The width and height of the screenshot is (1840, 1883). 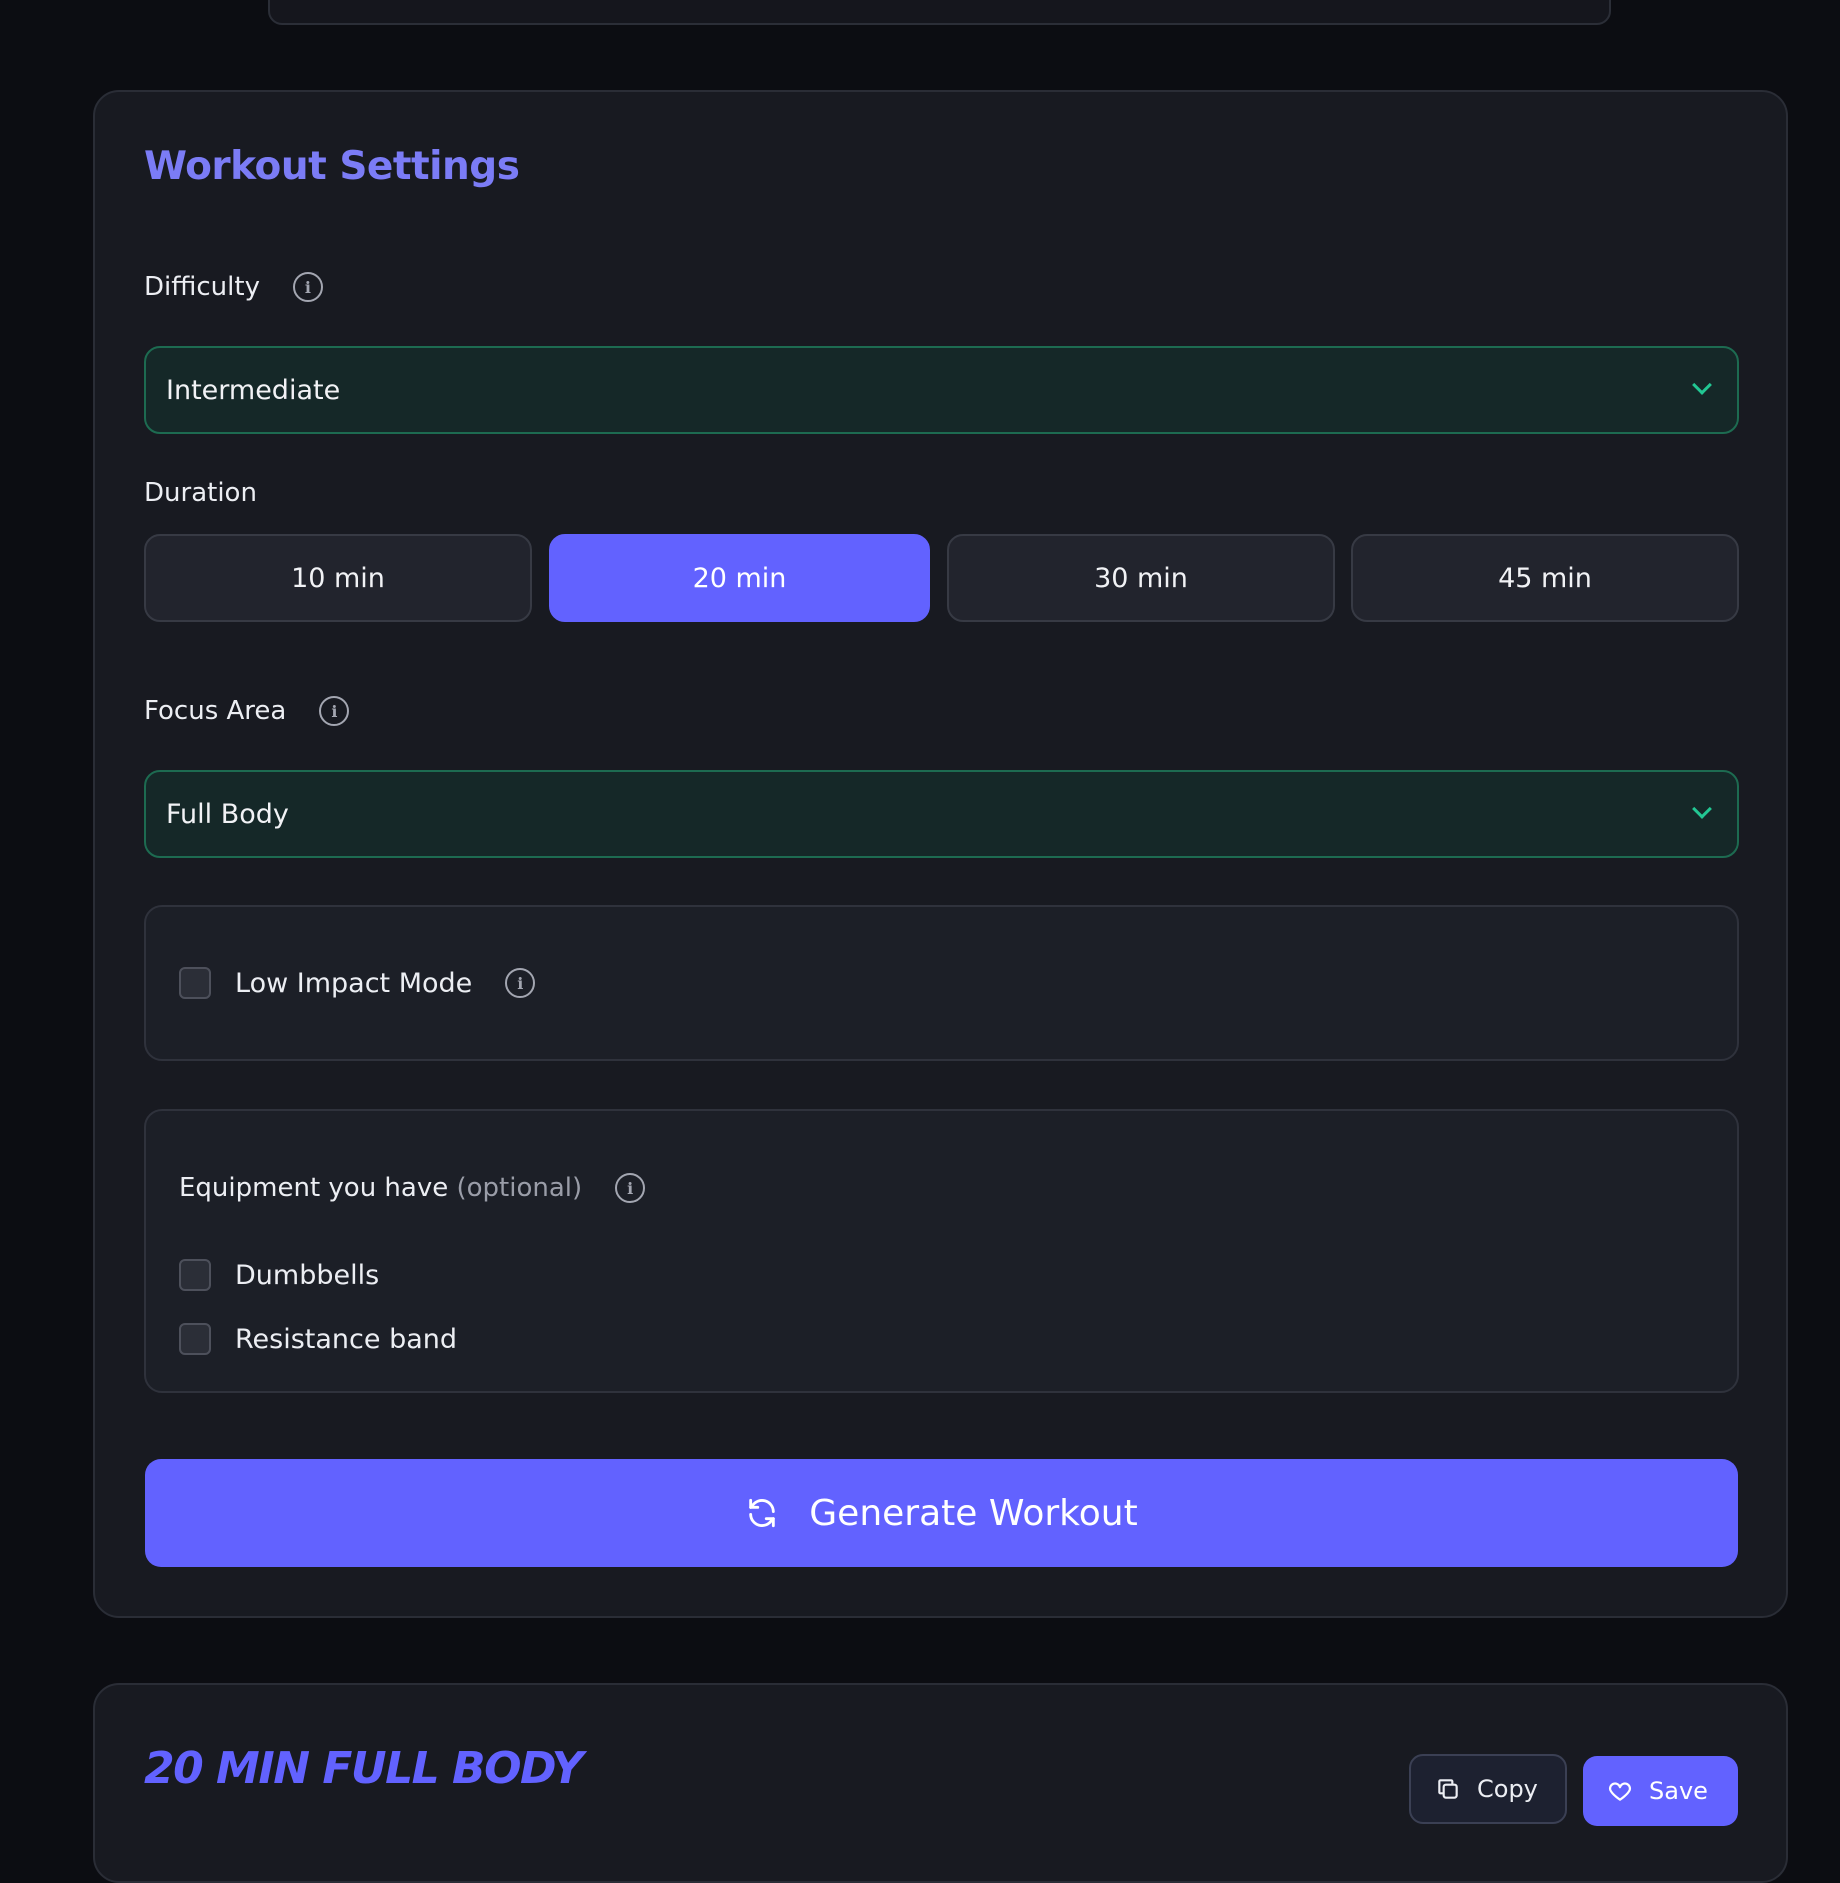 I want to click on dumbbells-label: Dumbbells, so click(x=307, y=1275).